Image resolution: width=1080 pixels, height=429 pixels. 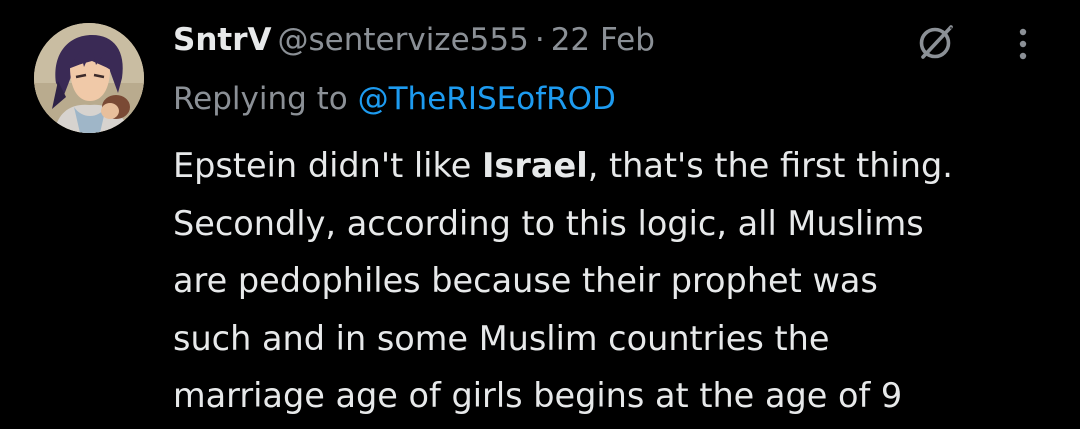 What do you see at coordinates (222, 40) in the screenshot?
I see `display-name: SntrV` at bounding box center [222, 40].